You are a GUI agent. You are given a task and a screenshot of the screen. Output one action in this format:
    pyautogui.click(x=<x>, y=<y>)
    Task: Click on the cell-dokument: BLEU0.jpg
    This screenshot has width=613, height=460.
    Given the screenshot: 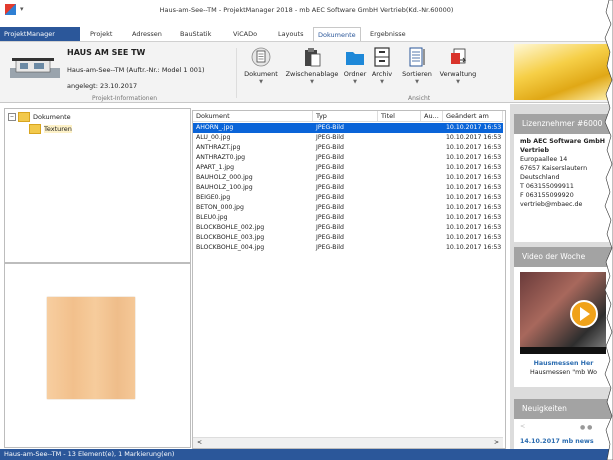 What is the action you would take?
    pyautogui.click(x=212, y=217)
    